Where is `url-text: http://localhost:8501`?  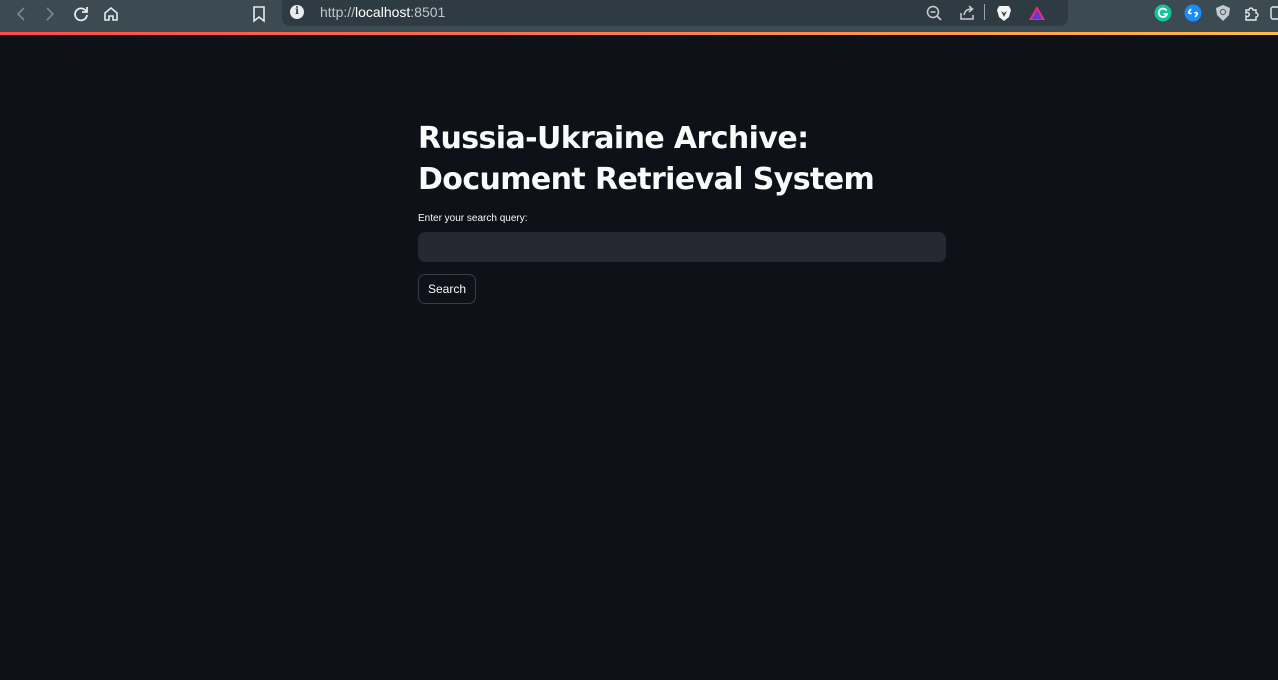 url-text: http://localhost:8501 is located at coordinates (382, 12).